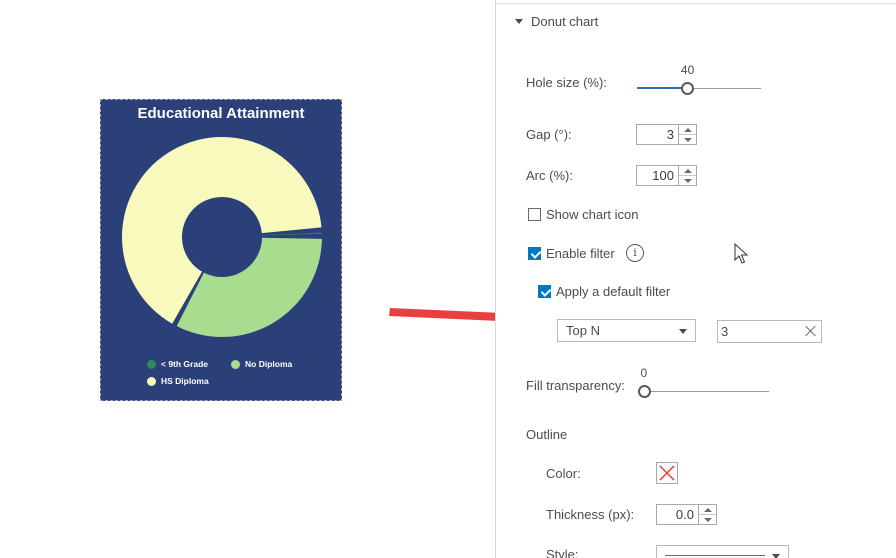 This screenshot has height=558, width=896. What do you see at coordinates (534, 214) in the screenshot?
I see `show-chart-icon-checkbox` at bounding box center [534, 214].